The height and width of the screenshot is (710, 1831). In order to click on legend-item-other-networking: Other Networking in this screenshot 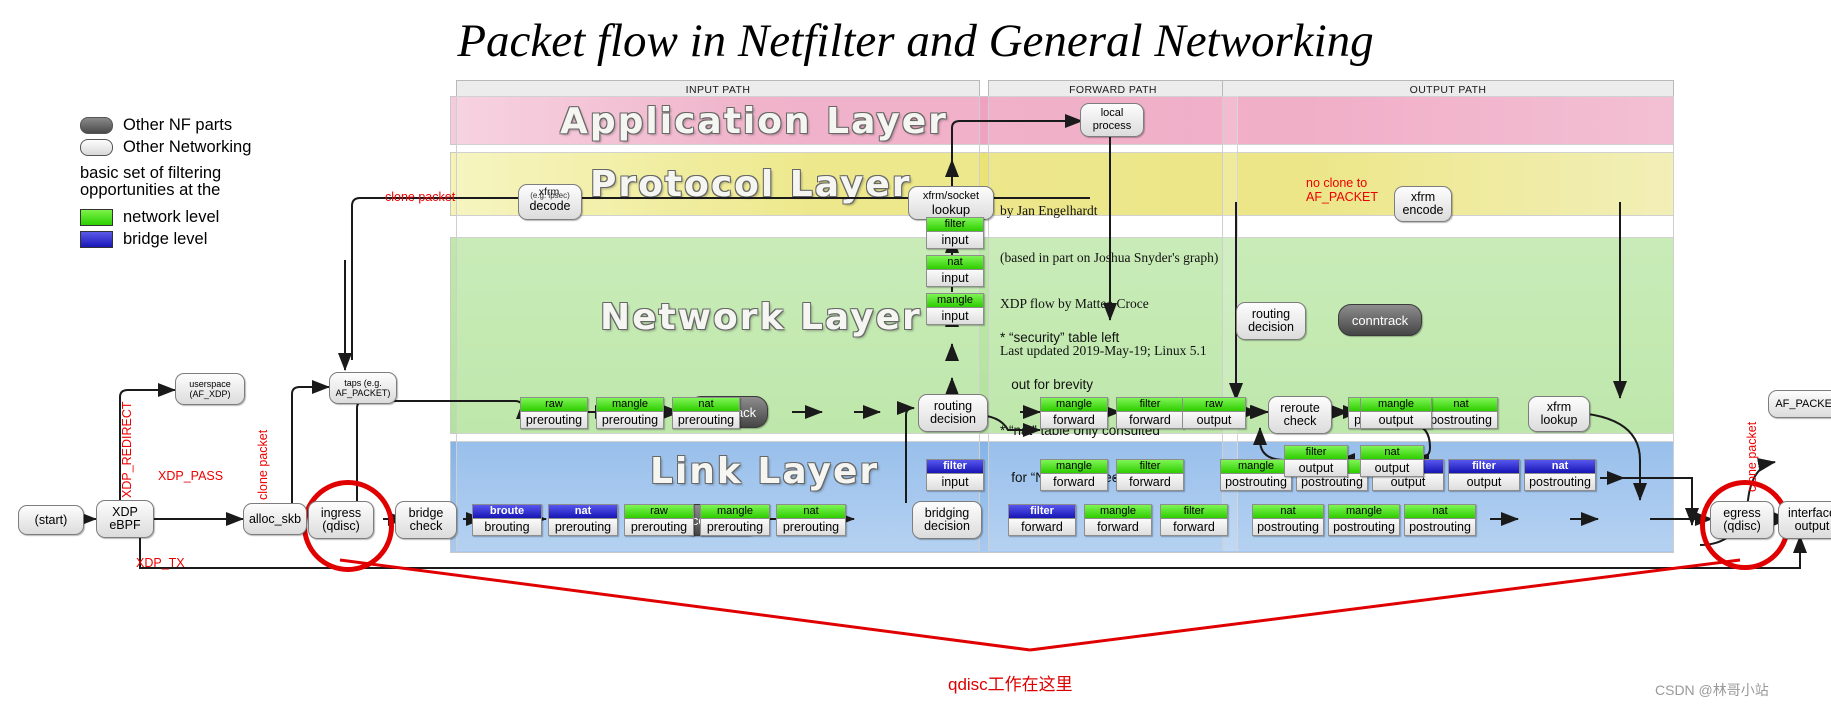, I will do `click(195, 147)`.